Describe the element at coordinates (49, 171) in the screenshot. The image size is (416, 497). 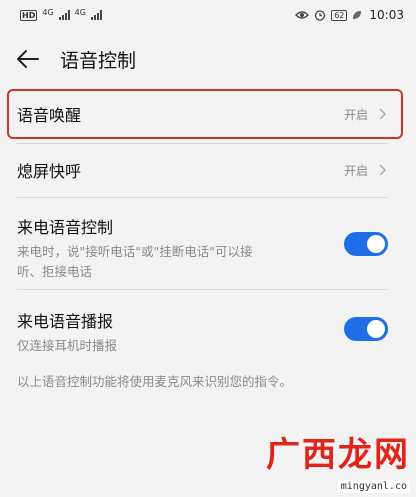
I see `row-title: 熄屏快呼` at that location.